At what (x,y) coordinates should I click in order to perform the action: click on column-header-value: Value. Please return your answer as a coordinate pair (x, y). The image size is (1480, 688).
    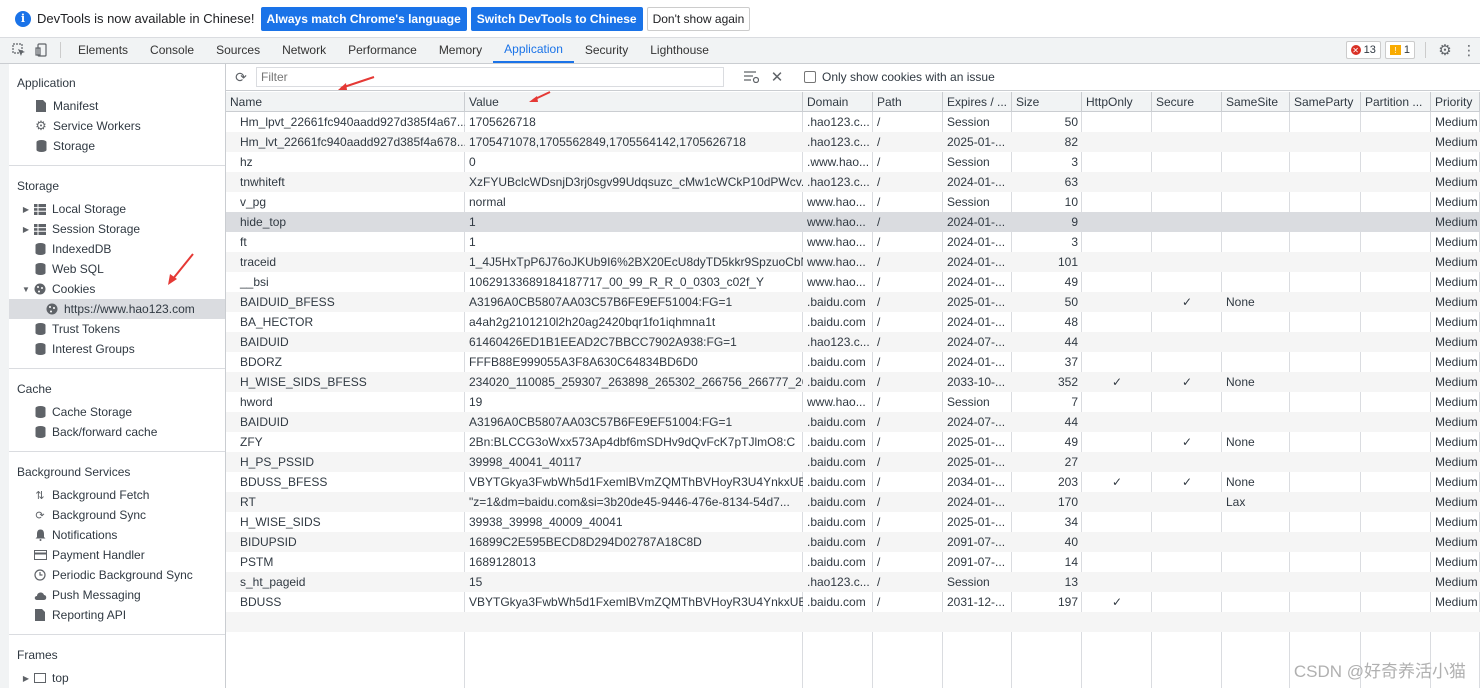
    Looking at the image, I should click on (634, 102).